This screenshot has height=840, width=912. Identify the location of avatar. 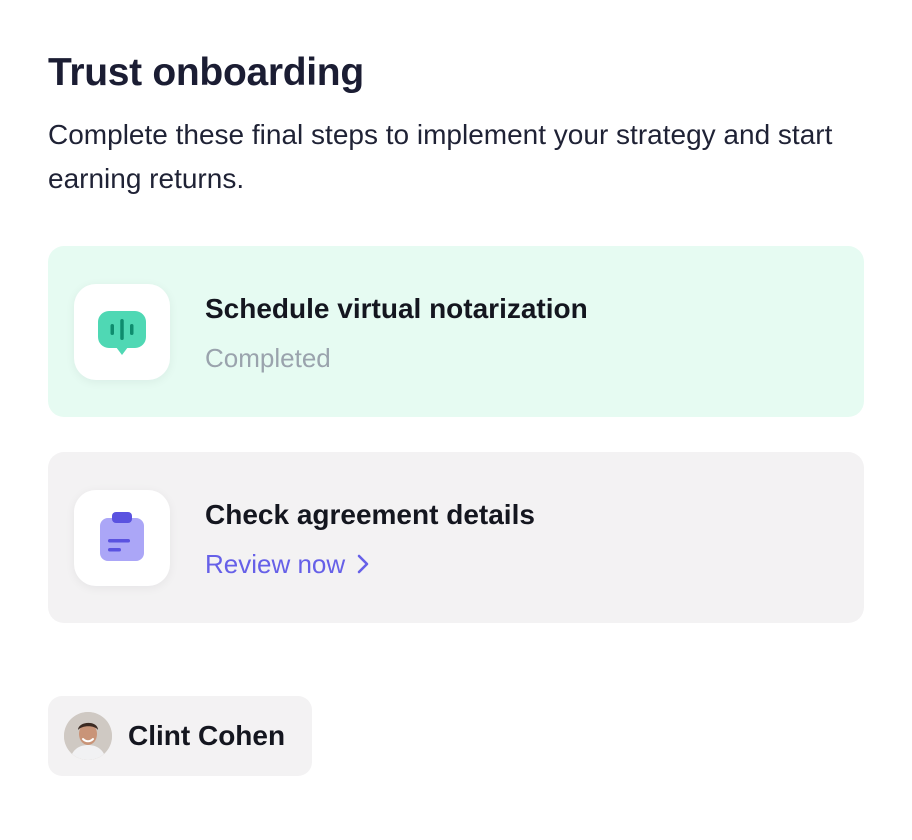
(88, 736).